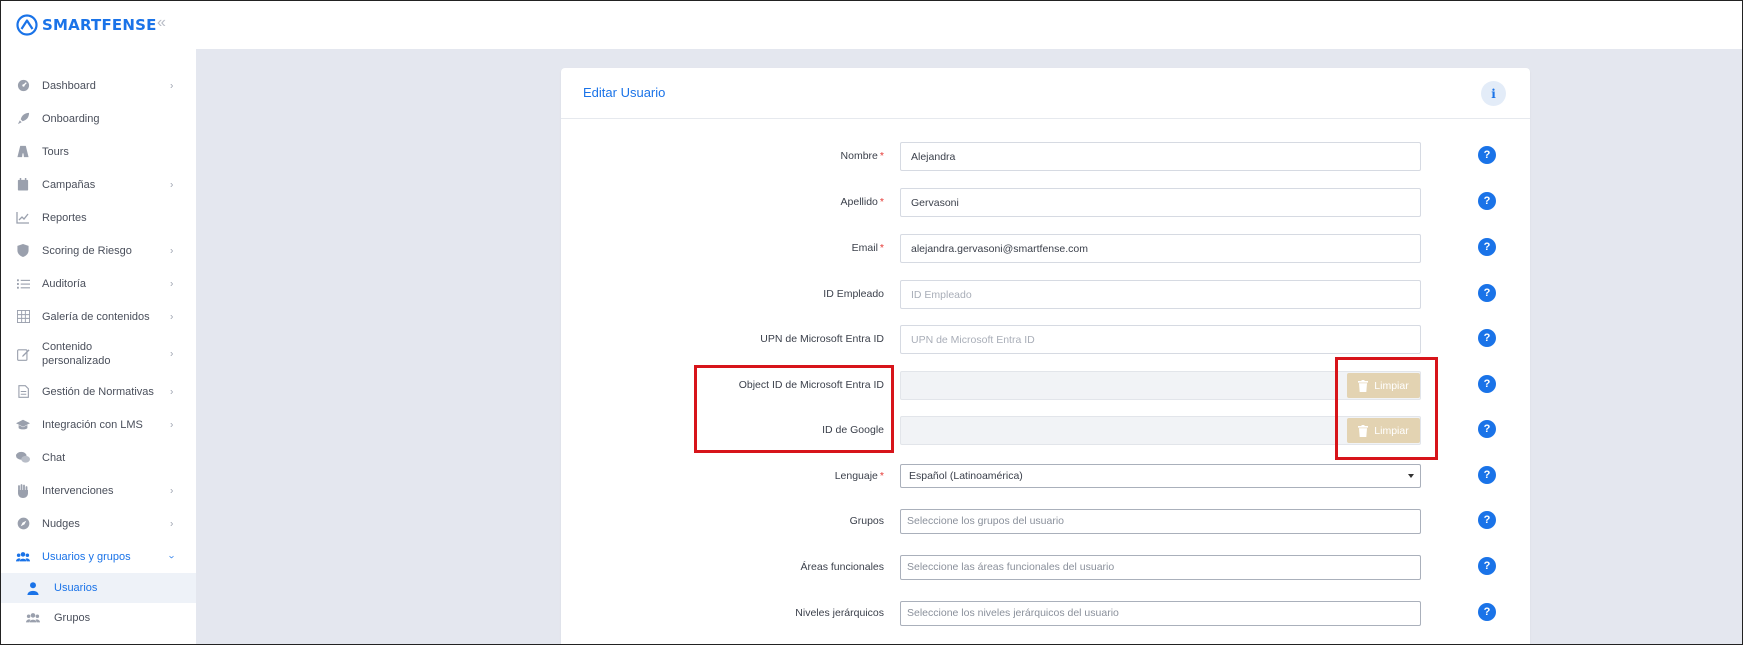  I want to click on sidebar-item-label: Scoring de Riesgo, so click(87, 250).